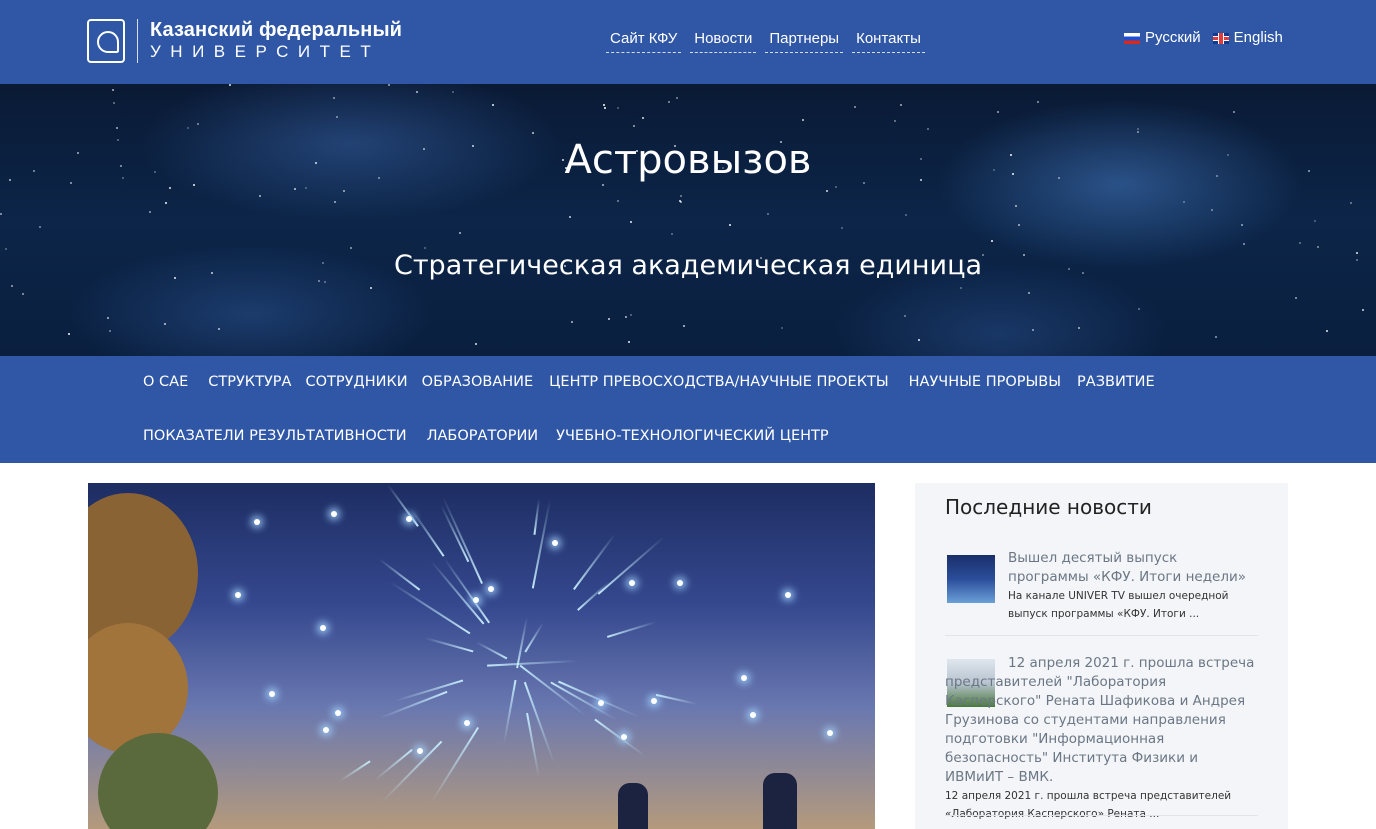 The image size is (1376, 829). Describe the element at coordinates (804, 39) in the screenshot. I see `link-partners: Партнеры` at that location.